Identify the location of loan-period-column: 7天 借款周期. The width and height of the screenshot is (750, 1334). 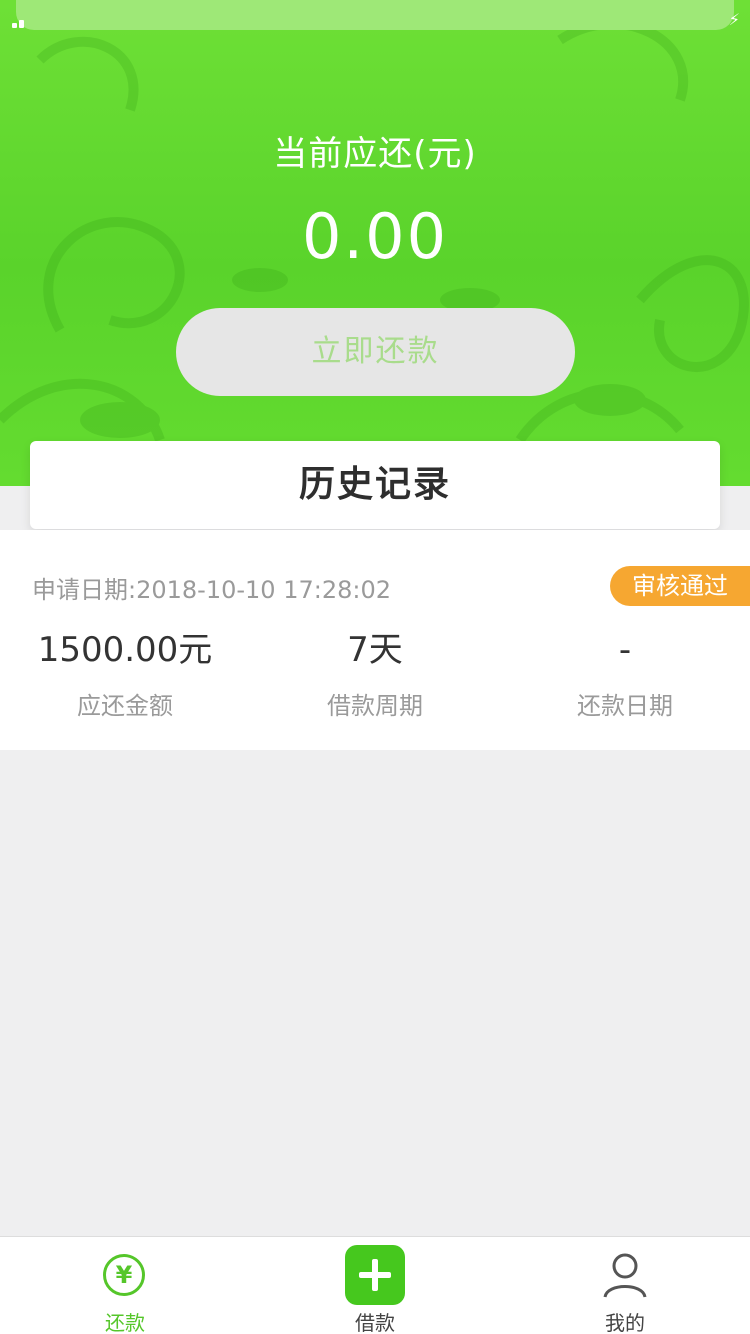
(375, 673).